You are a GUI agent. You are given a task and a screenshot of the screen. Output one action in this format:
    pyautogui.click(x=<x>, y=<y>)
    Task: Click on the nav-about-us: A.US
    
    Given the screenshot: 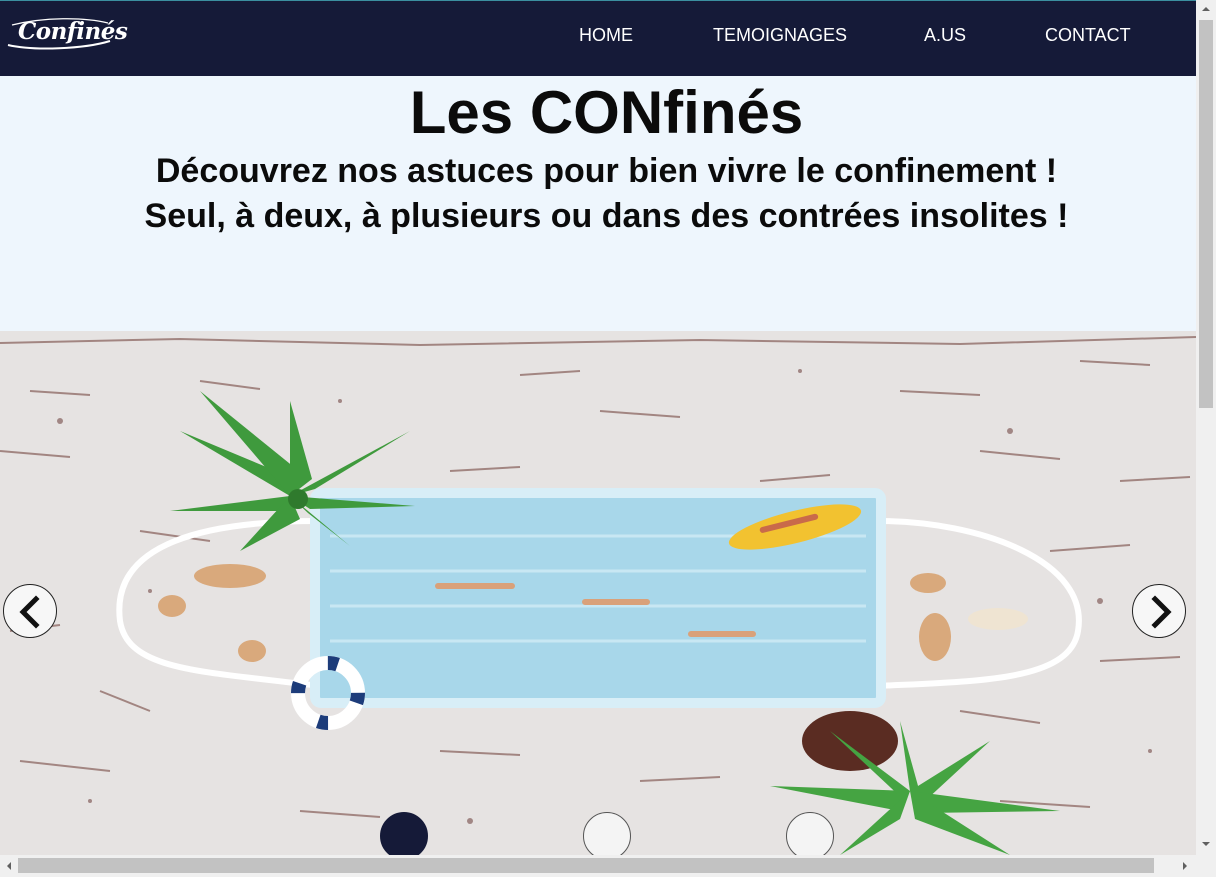 What is the action you would take?
    pyautogui.click(x=945, y=35)
    